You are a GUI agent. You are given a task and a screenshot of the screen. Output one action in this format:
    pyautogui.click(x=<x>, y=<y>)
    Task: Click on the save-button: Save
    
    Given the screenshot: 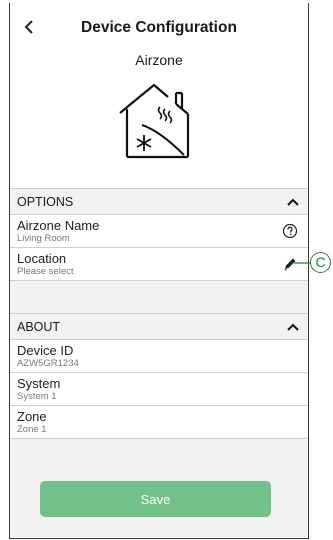 What is the action you would take?
    pyautogui.click(x=155, y=499)
    